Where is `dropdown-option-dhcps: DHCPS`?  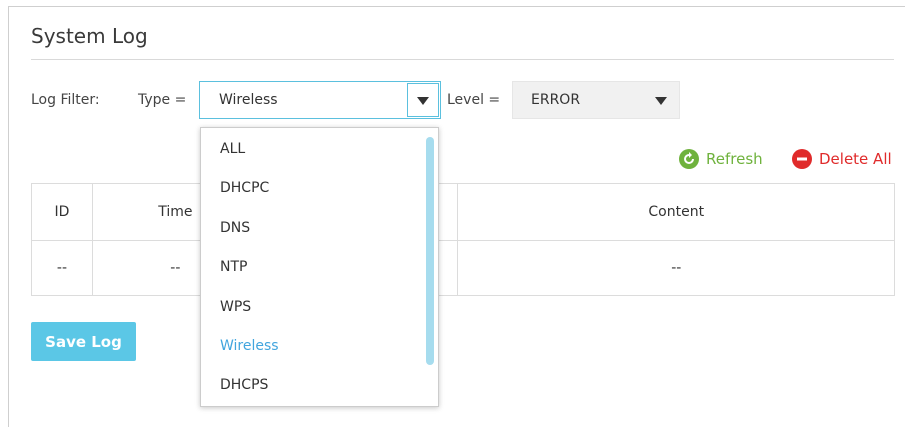 dropdown-option-dhcps: DHCPS is located at coordinates (244, 385).